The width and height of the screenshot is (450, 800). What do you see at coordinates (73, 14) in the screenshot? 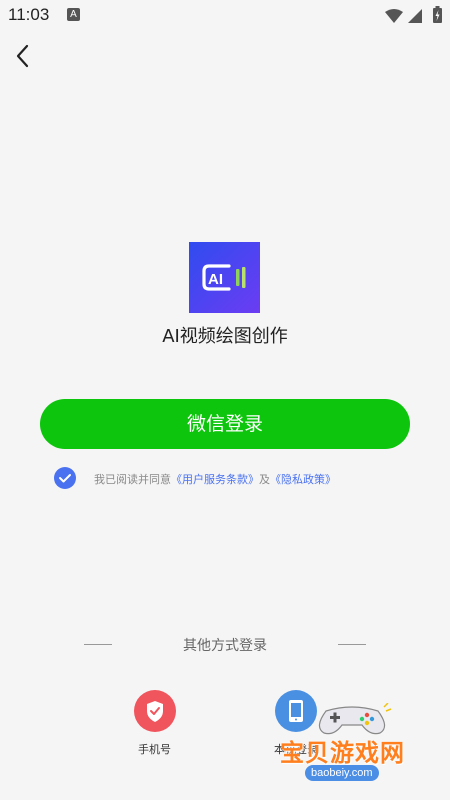
I see `notification-badge-icon: A` at bounding box center [73, 14].